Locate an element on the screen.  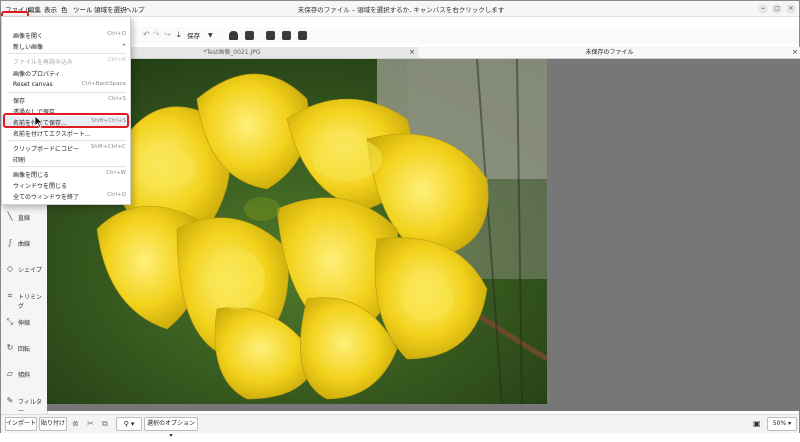
menu-item-label: 保存 is located at coordinates (19, 101).